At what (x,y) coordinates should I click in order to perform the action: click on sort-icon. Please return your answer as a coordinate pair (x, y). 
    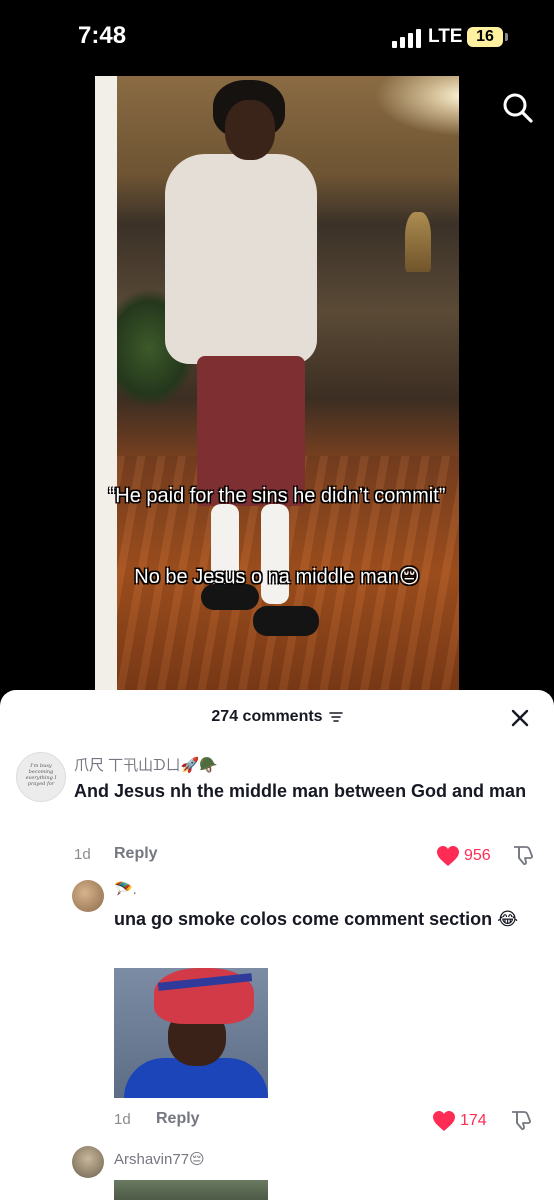
    Looking at the image, I should click on (335, 717).